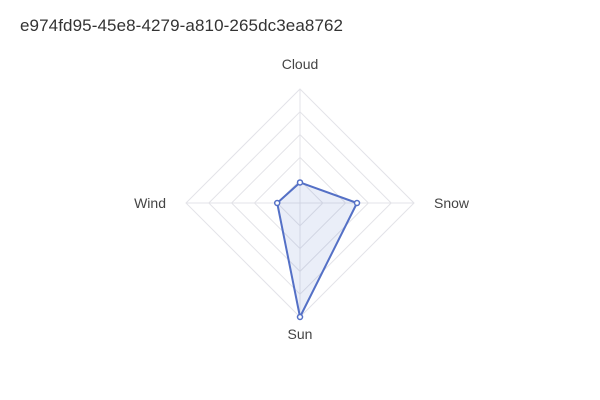 The width and height of the screenshot is (600, 400). Describe the element at coordinates (317, 250) in the screenshot. I see `radar-series` at that location.